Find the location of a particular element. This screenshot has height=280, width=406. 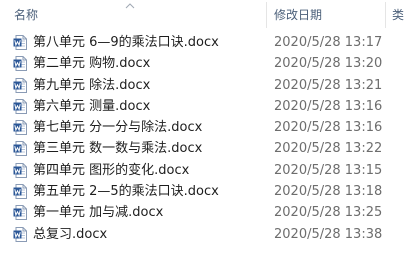

file-name: 第三单元 数一数与乘法.docx is located at coordinates (118, 149).